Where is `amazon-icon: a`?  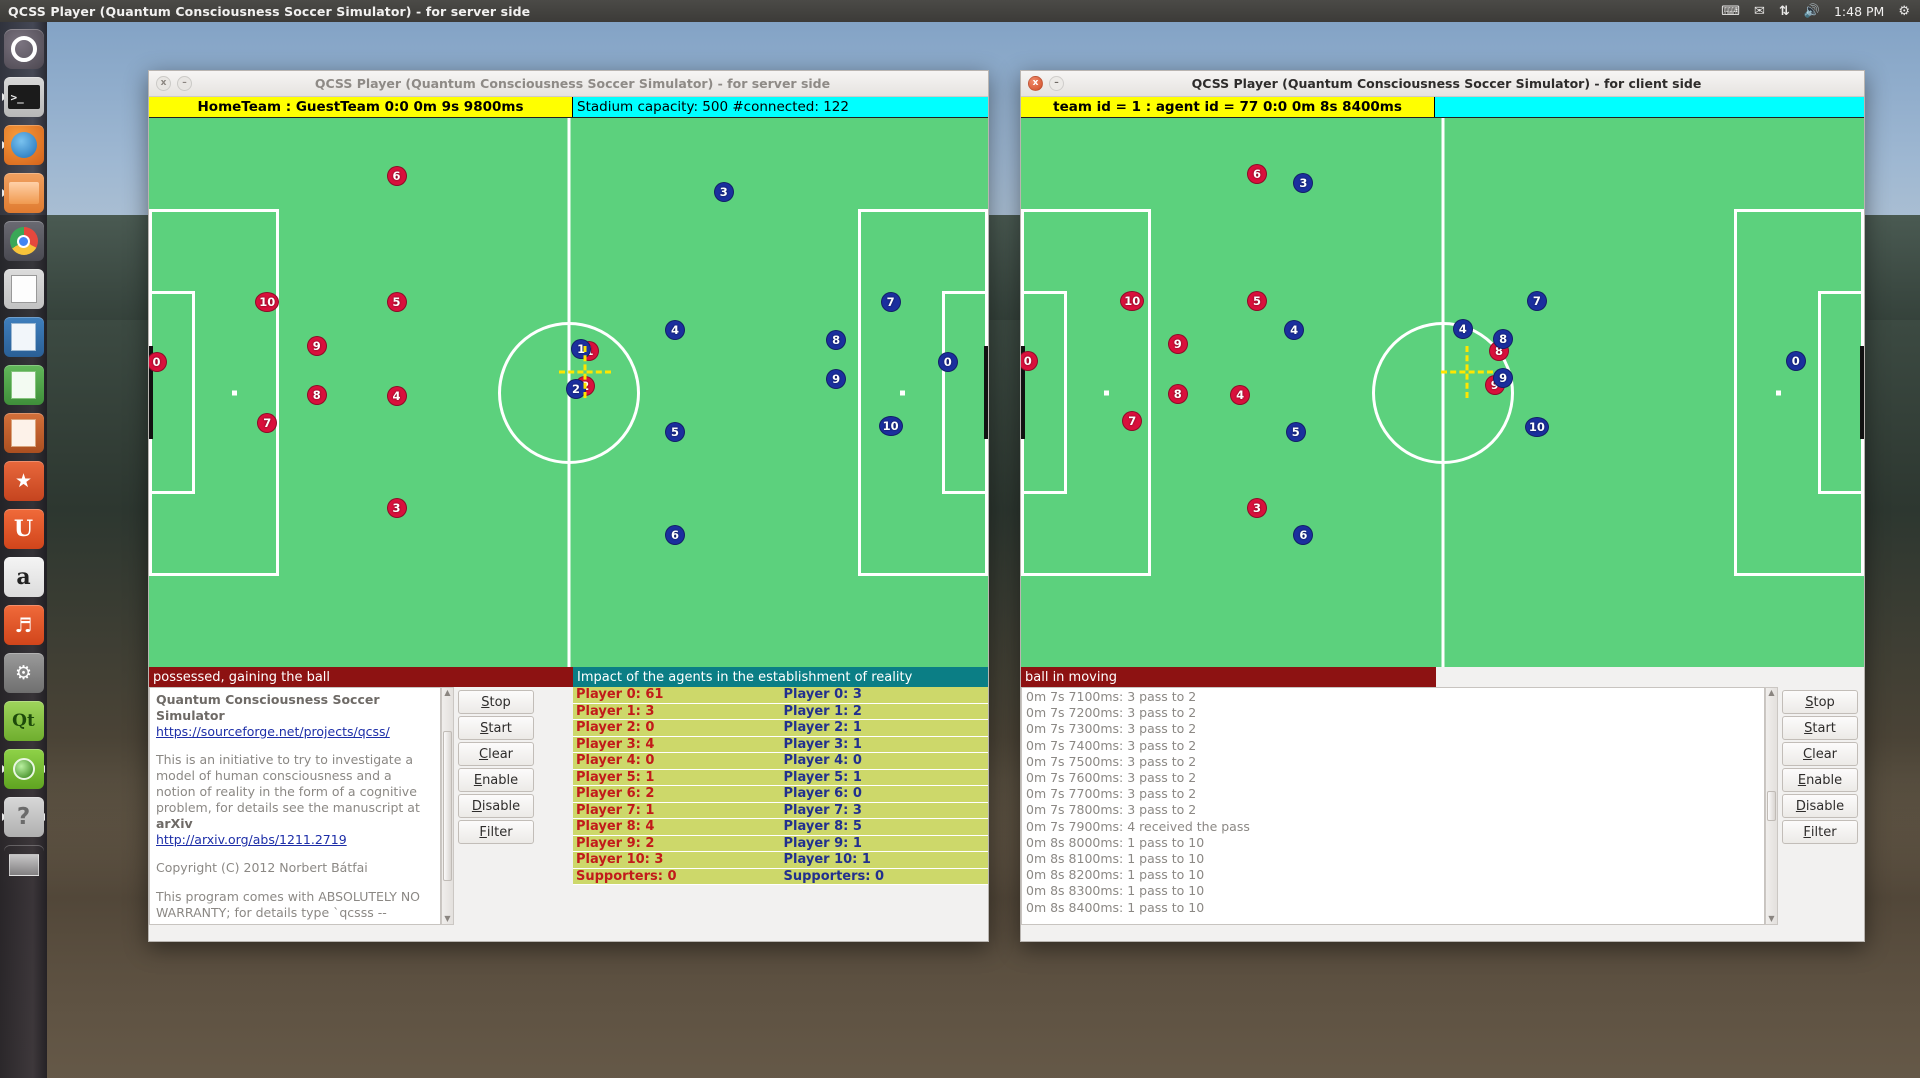
amazon-icon: a is located at coordinates (23, 577).